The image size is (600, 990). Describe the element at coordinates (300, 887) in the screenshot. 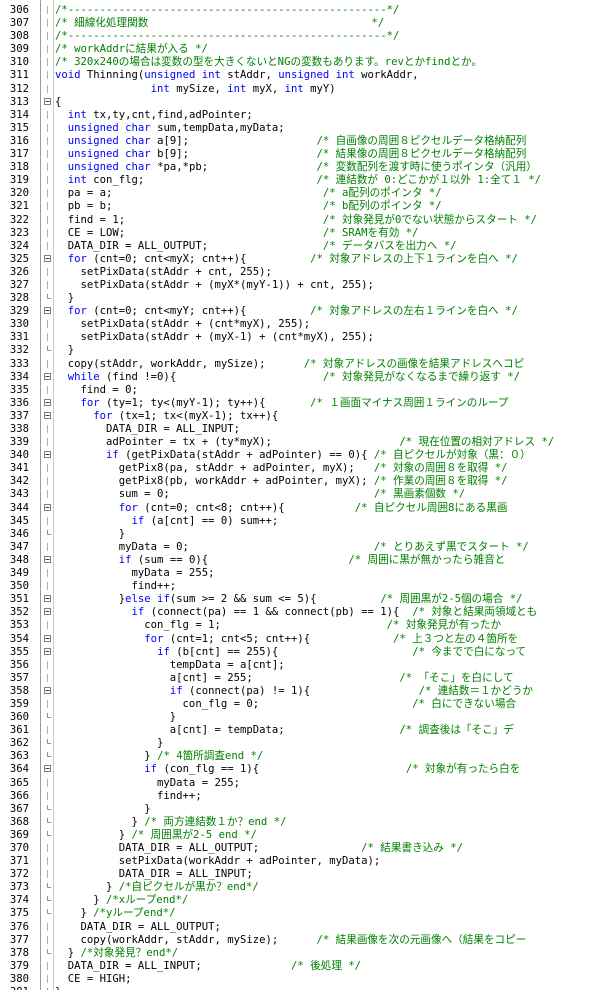

I see `code-line: 373 } /*自ピクセルが黒か？end*/` at that location.